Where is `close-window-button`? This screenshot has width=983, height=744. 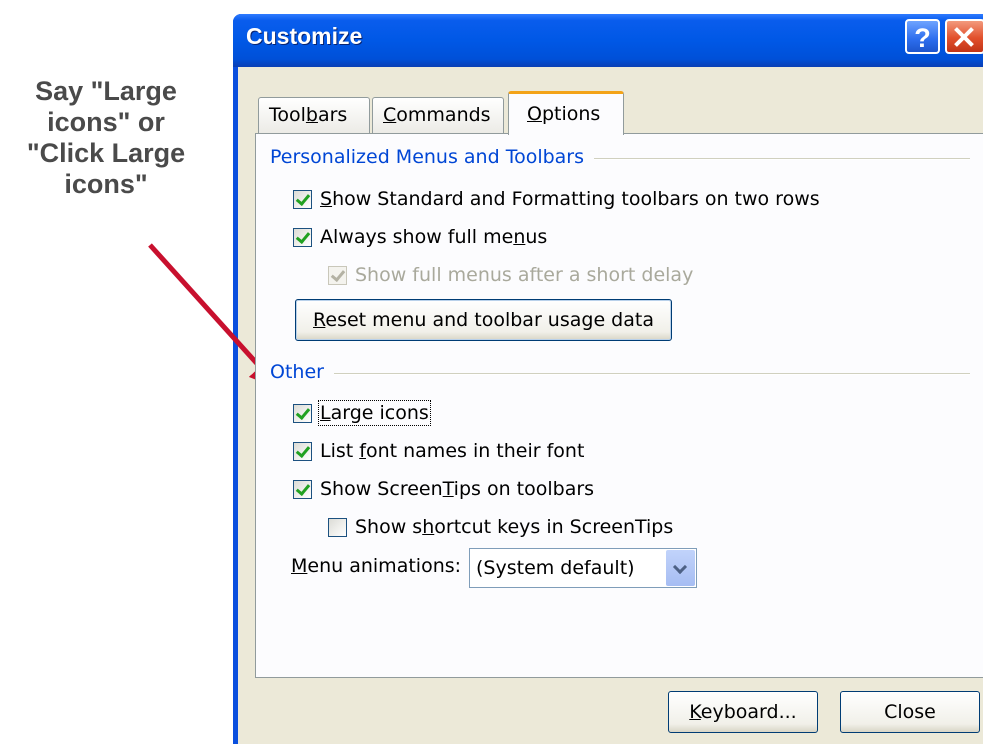
close-window-button is located at coordinates (964, 36).